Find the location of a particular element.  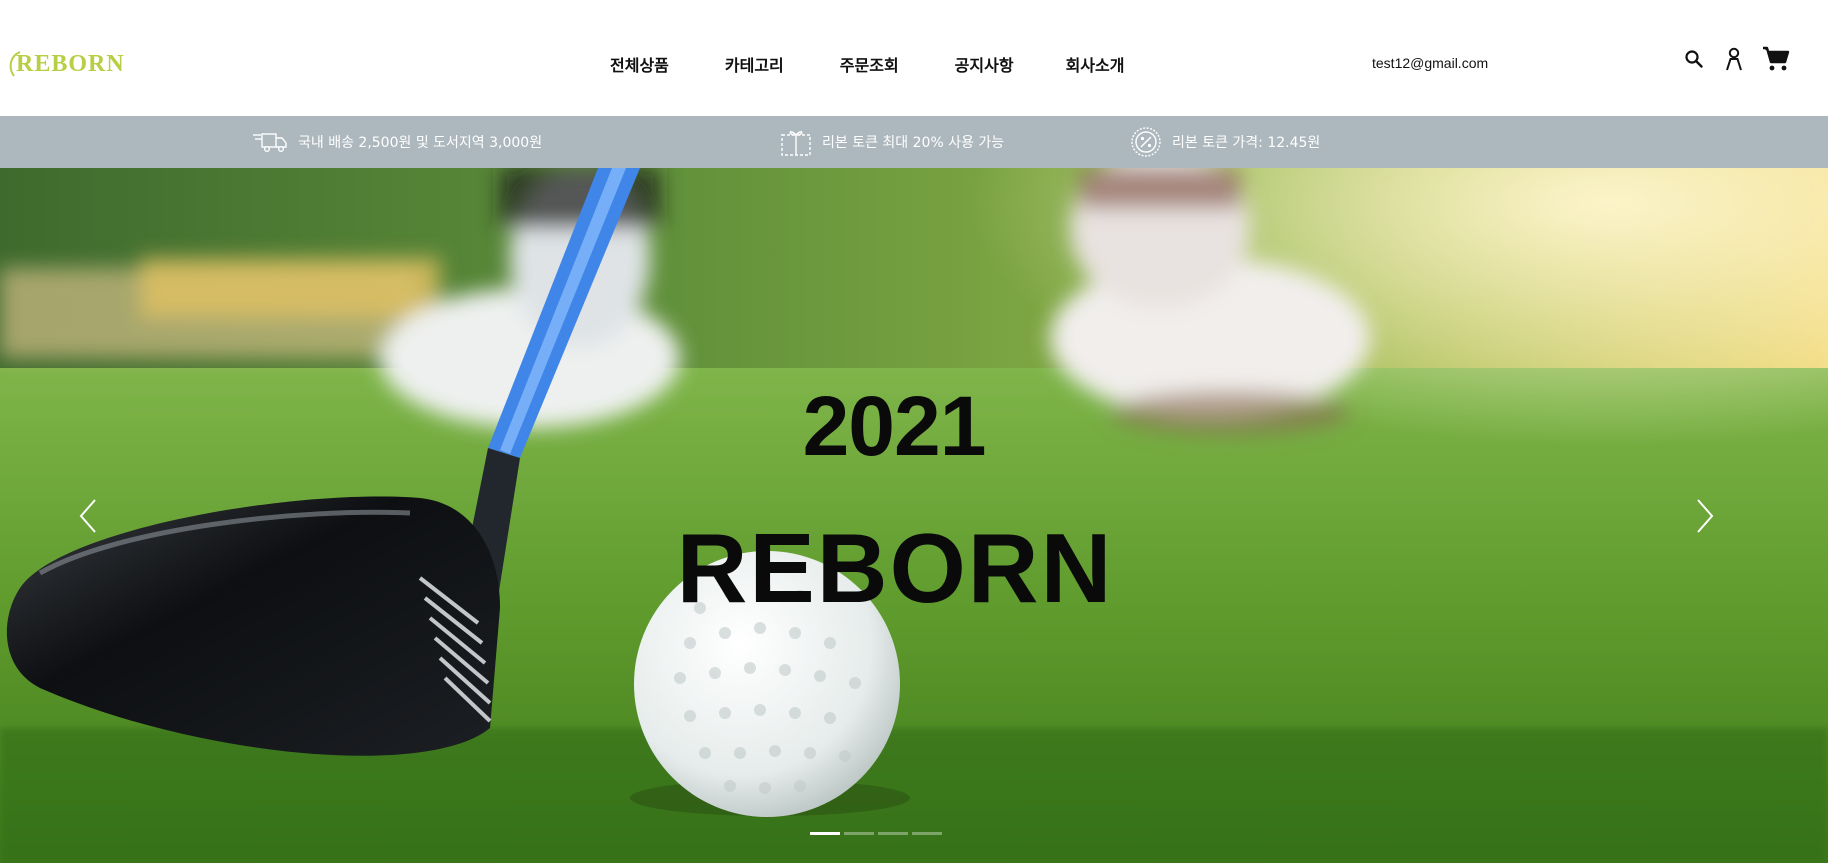

gift-coupon-icon is located at coordinates (796, 142).